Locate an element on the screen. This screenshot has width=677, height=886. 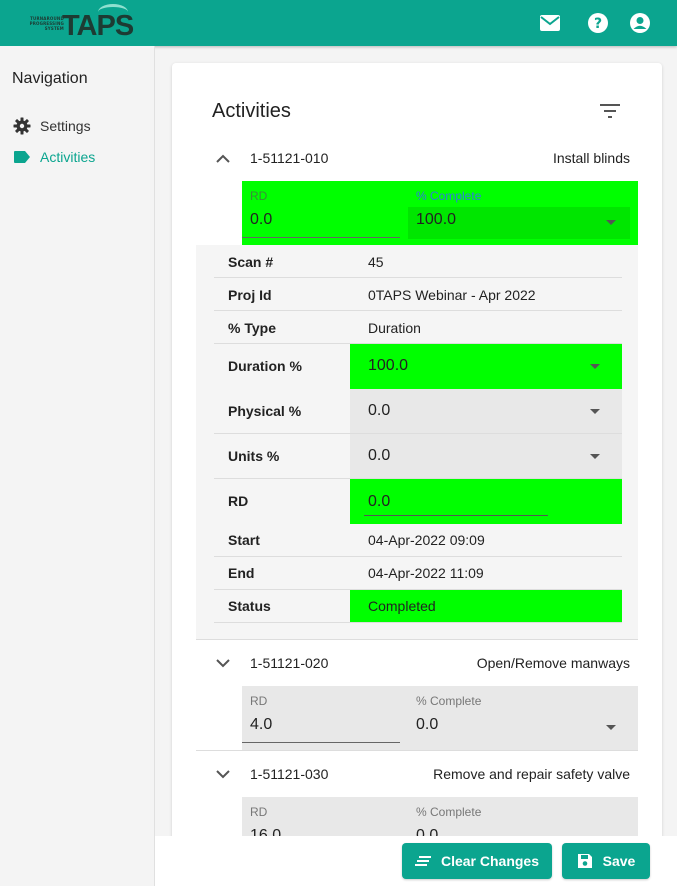
physical-value: 0.0 is located at coordinates (379, 410).